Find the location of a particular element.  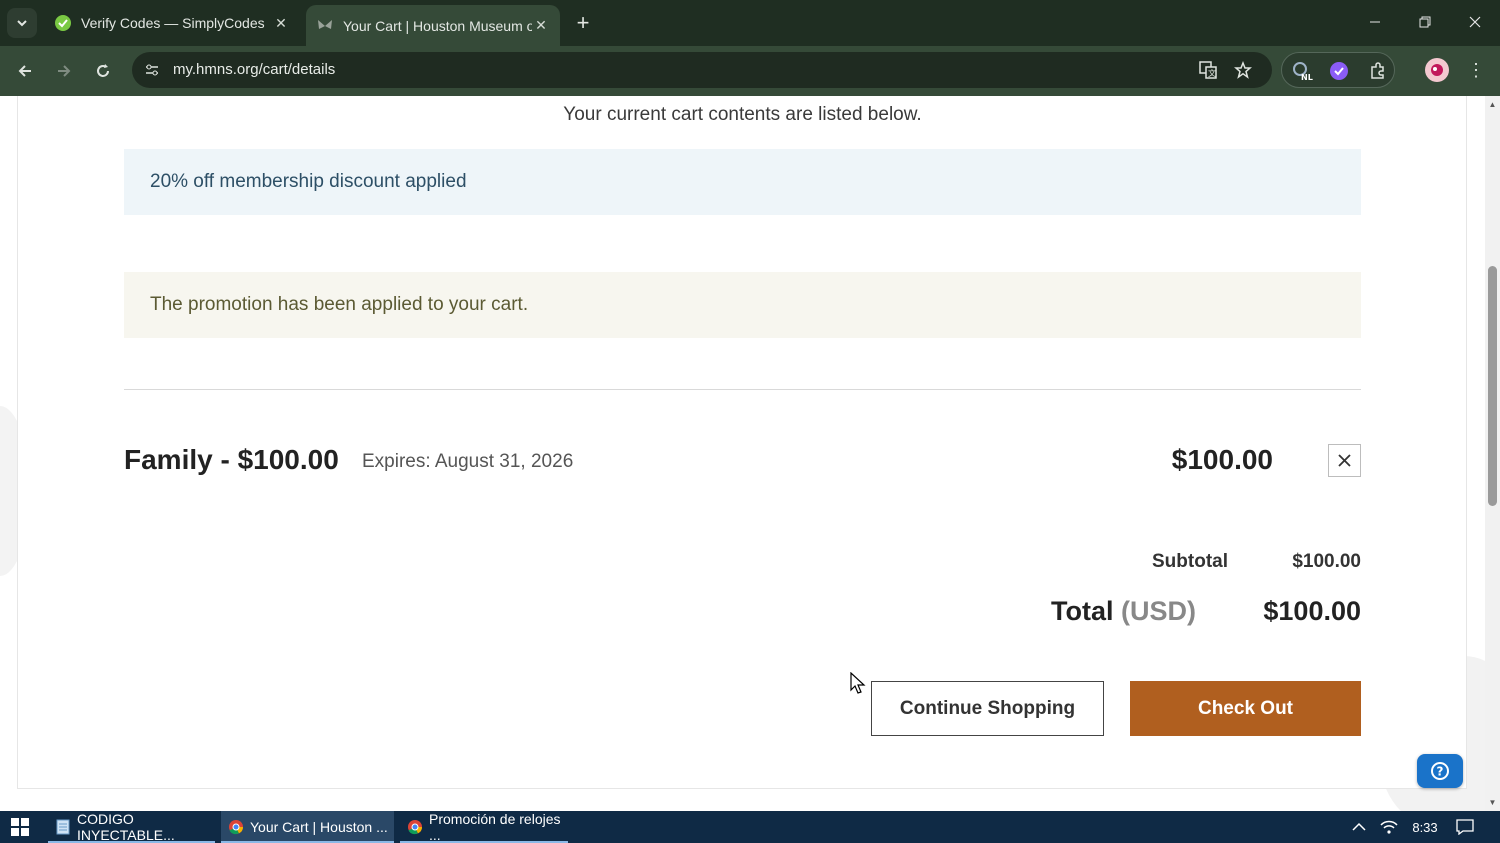

svg-text: 文 is located at coordinates (1212, 73).